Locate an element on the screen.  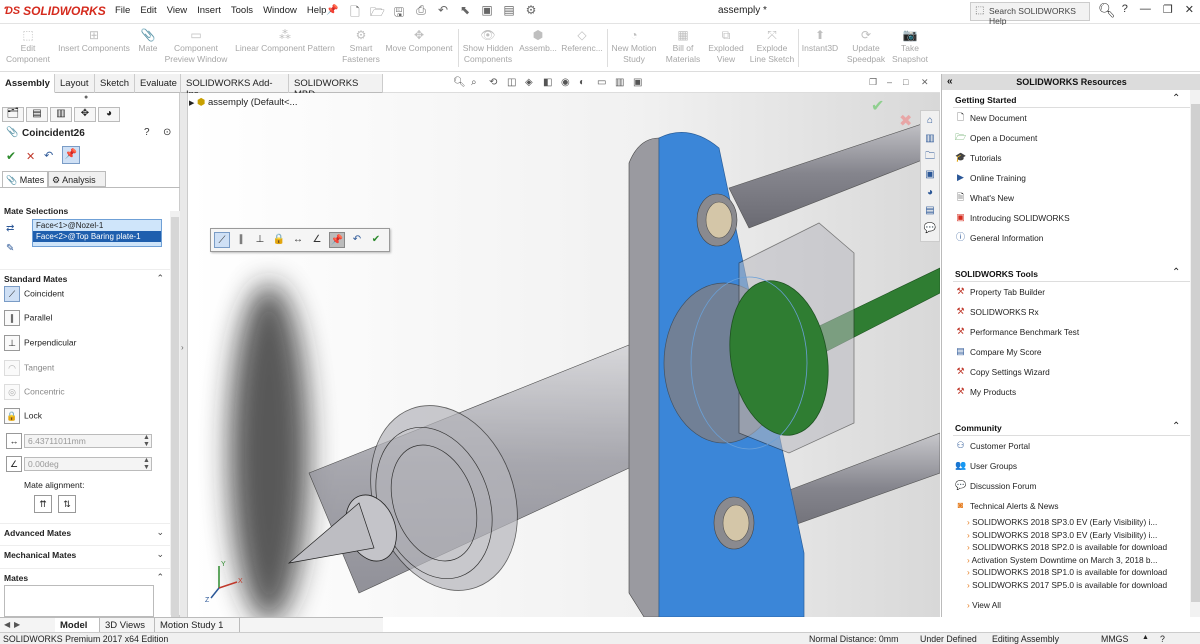
zoom-area-icon: ⌕ is located at coordinates (474, 82).